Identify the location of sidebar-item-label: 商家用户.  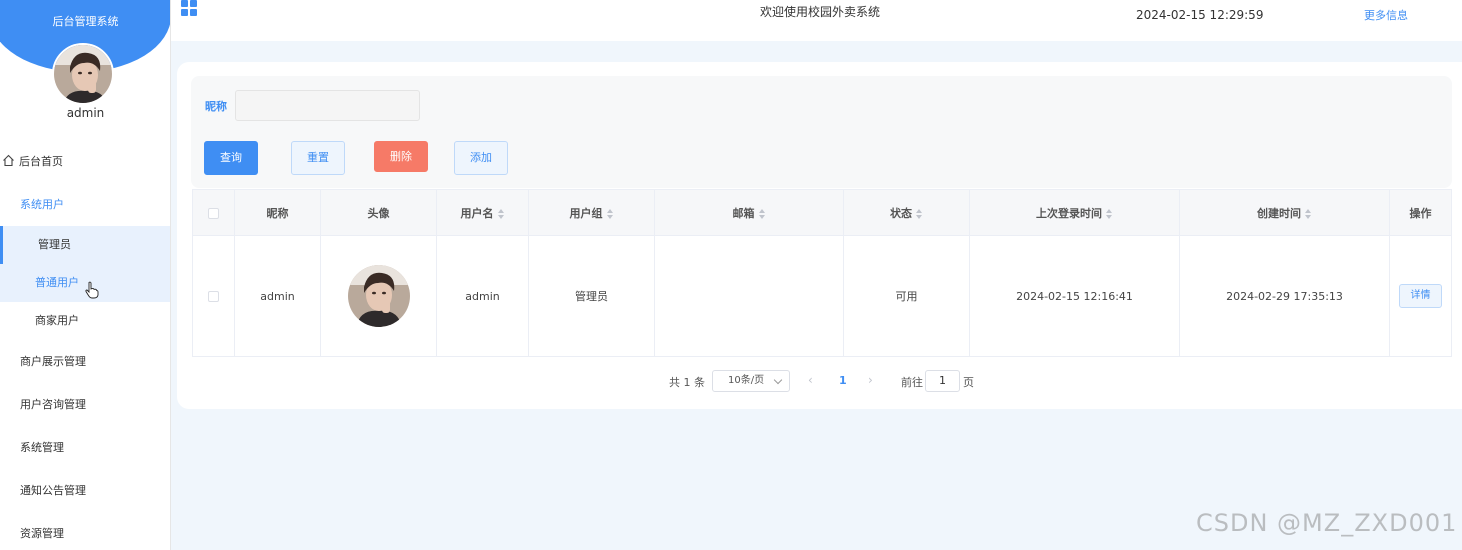
(57, 320).